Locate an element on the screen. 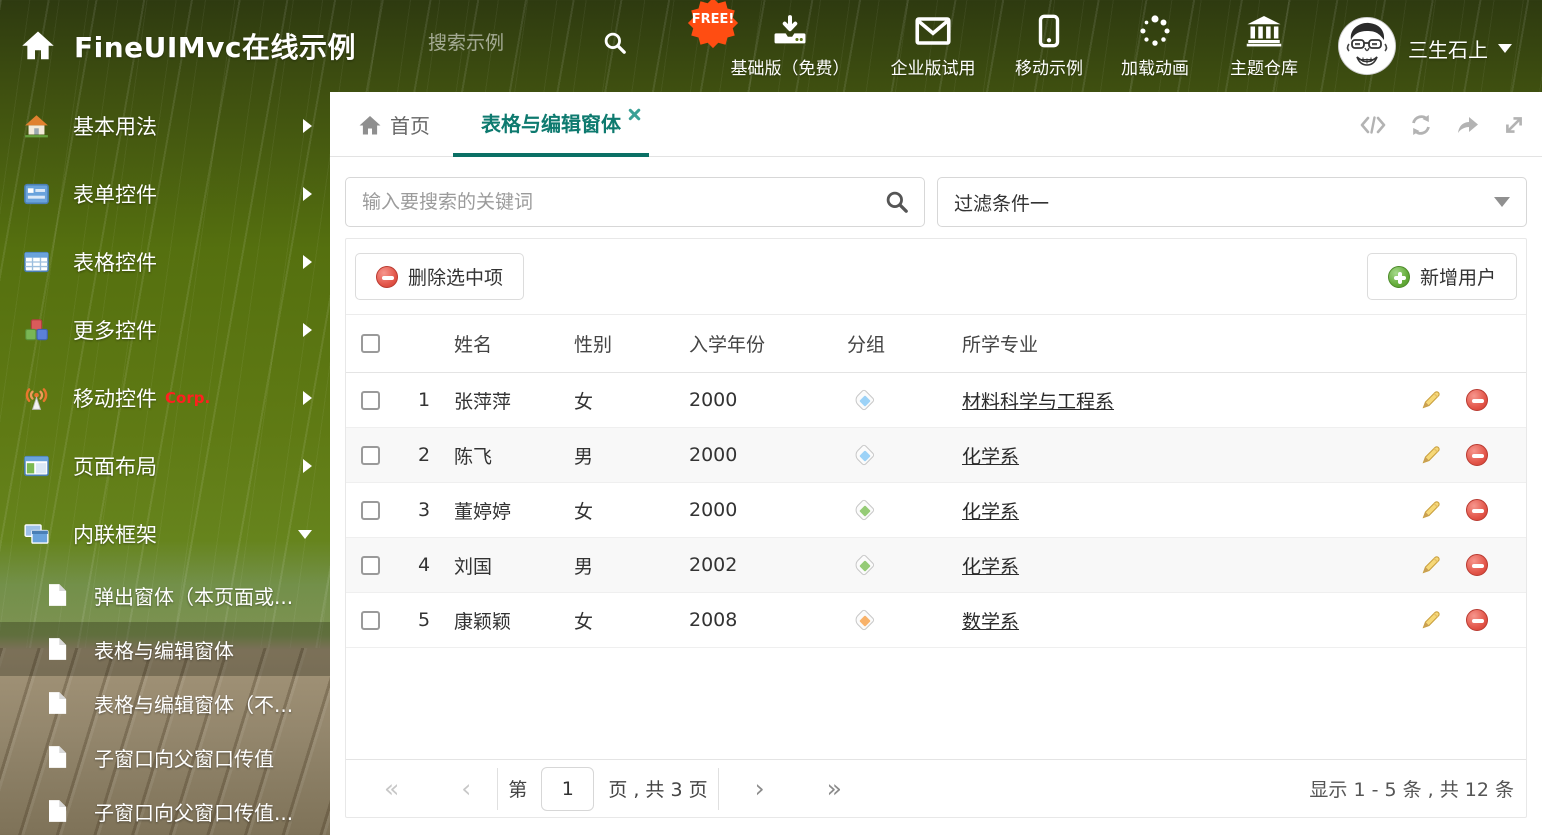 Image resolution: width=1542 pixels, height=835 pixels. sidebar-subitem-label: 子窗口向父窗口传值 is located at coordinates (184, 758).